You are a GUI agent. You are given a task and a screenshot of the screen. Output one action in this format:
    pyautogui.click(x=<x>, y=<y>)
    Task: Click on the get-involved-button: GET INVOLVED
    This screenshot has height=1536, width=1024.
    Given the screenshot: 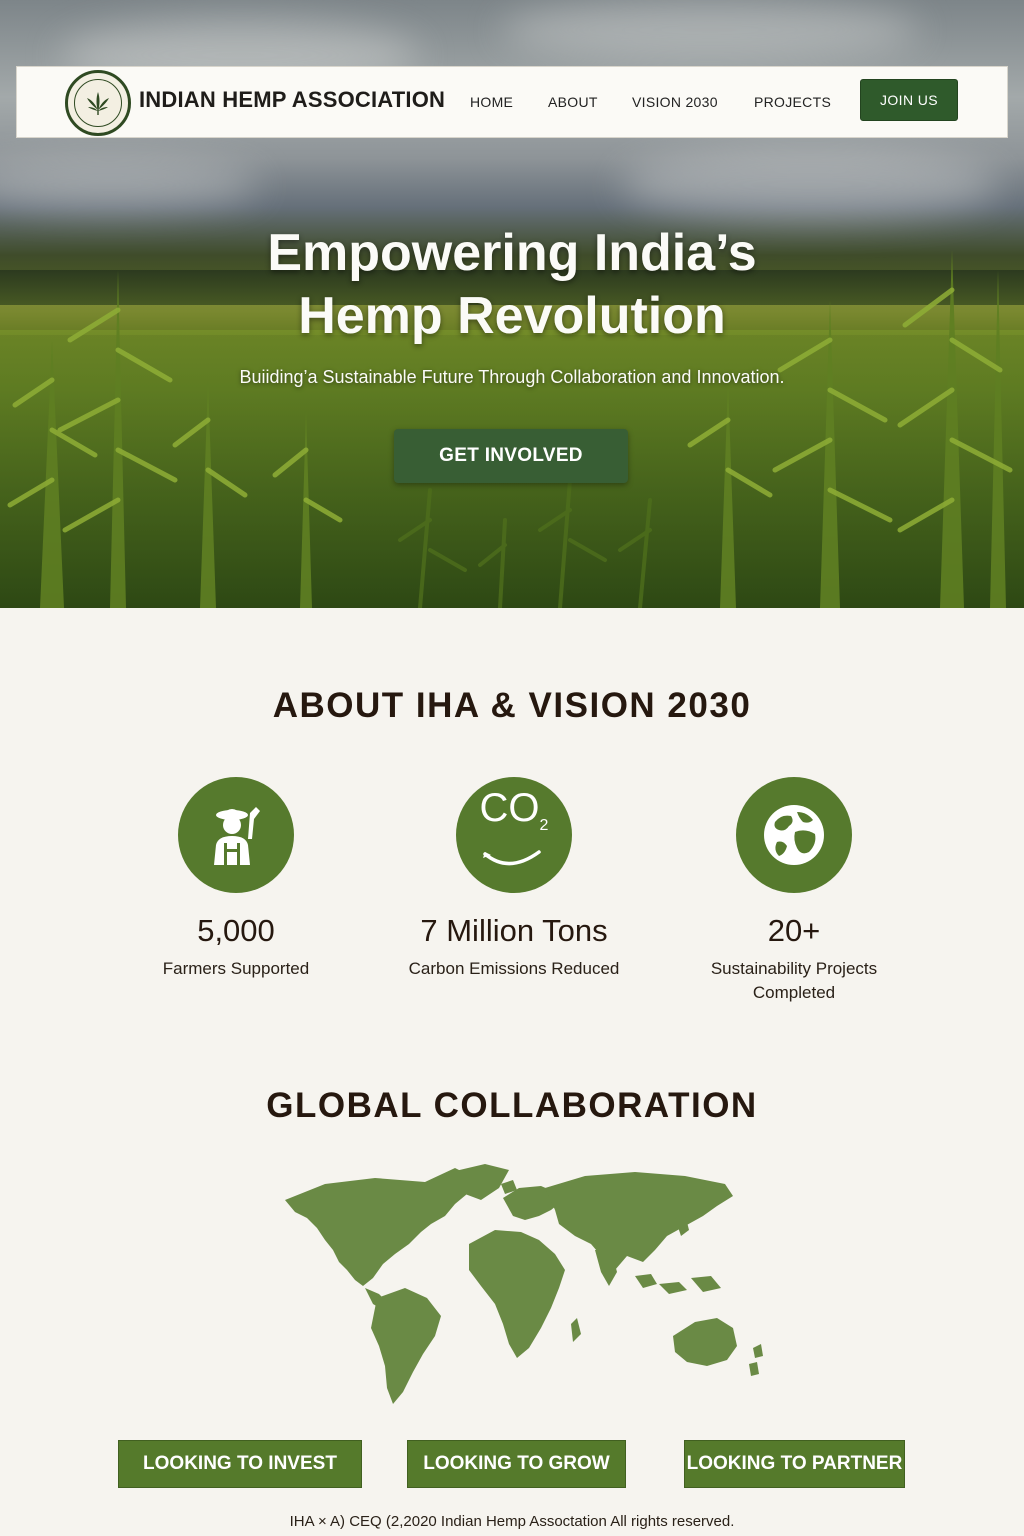 What is the action you would take?
    pyautogui.click(x=511, y=456)
    